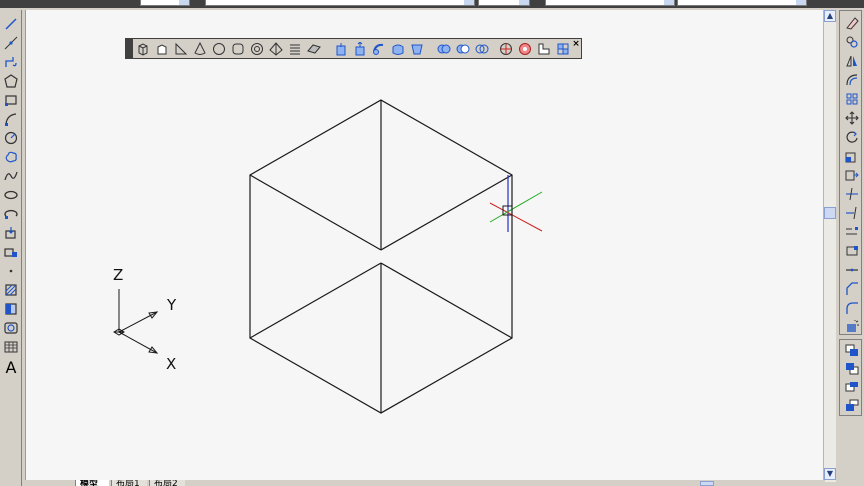 The width and height of the screenshot is (864, 486). Describe the element at coordinates (707, 483) in the screenshot. I see `horizontal-scrollbar-thumb` at that location.